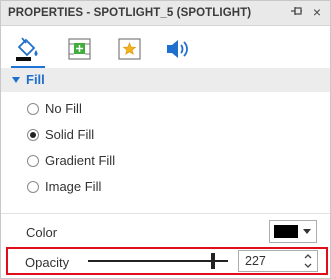 This screenshot has height=279, width=331. Describe the element at coordinates (70, 134) in the screenshot. I see `radio-label: Solid Fill` at that location.